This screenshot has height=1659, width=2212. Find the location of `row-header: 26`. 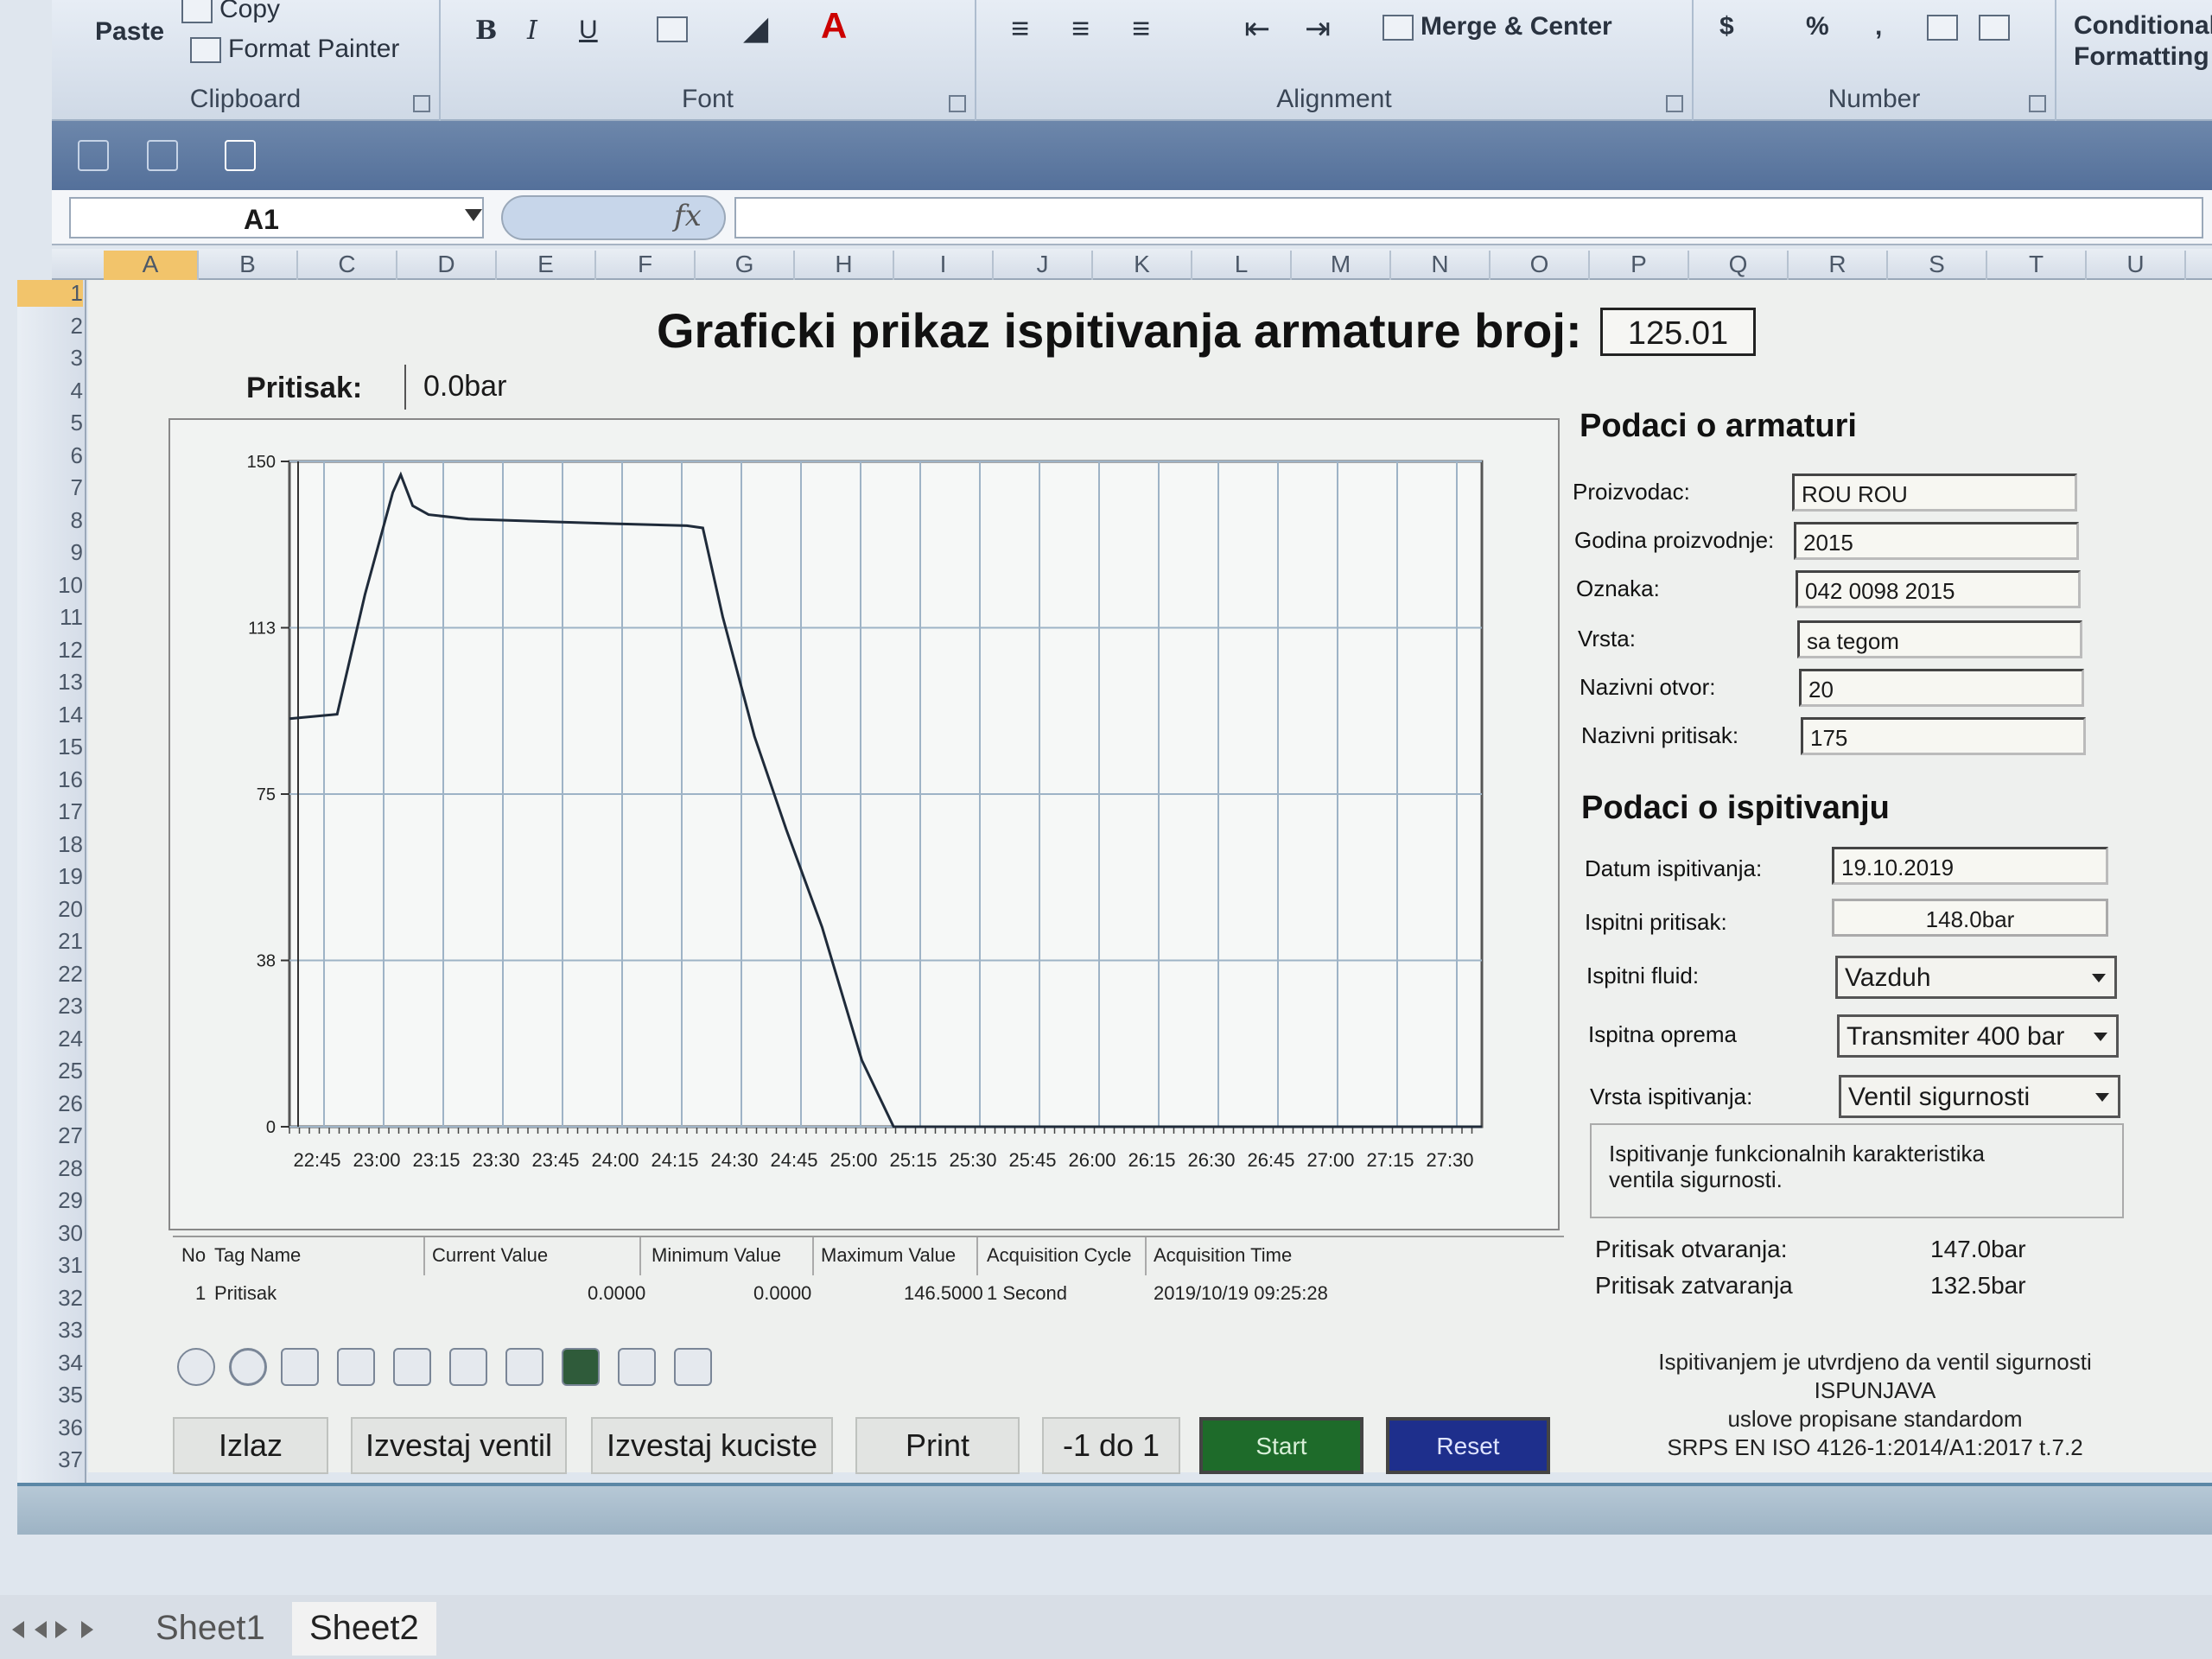

row-header: 26 is located at coordinates (50, 1103).